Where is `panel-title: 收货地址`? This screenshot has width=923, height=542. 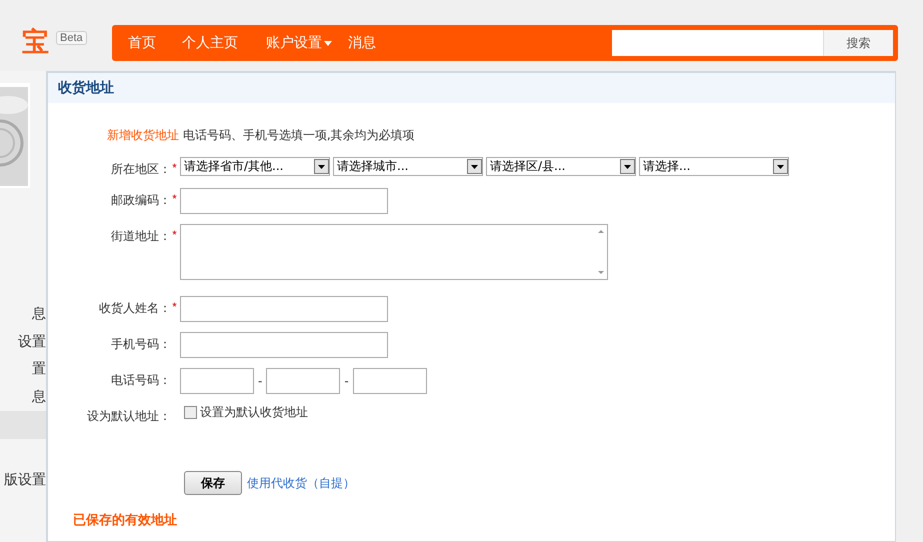 panel-title: 收货地址 is located at coordinates (86, 88).